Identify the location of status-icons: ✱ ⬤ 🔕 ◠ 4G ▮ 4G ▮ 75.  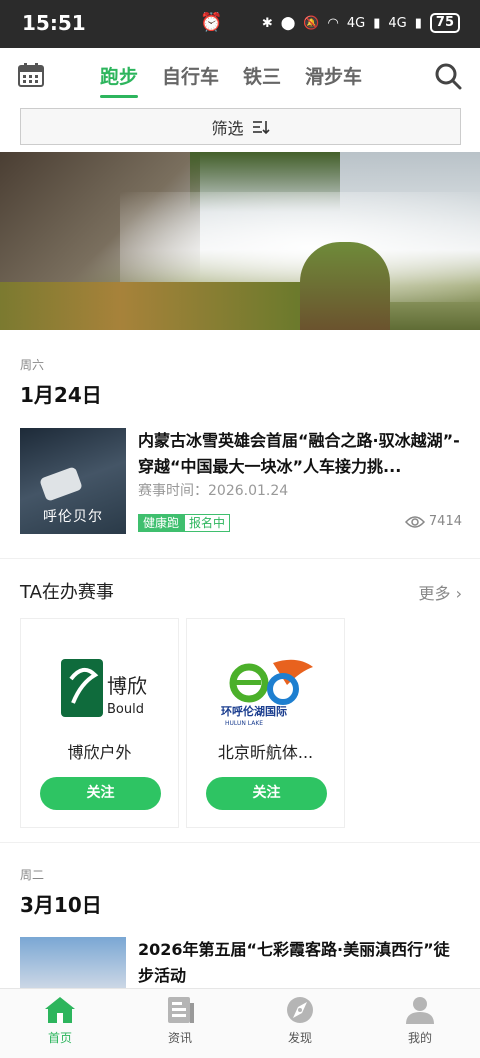
(361, 23).